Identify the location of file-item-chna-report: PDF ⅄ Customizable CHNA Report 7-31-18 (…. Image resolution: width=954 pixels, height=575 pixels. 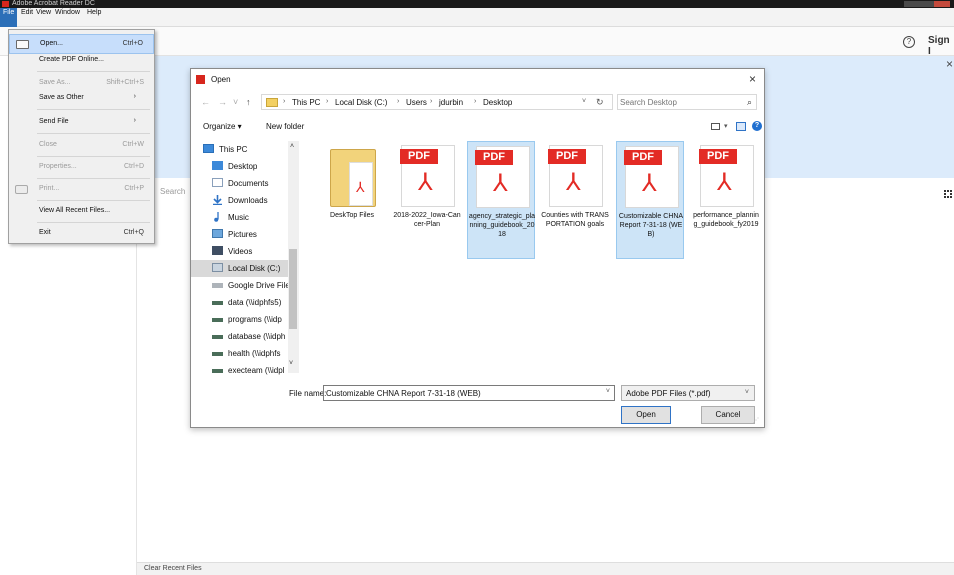
(650, 200).